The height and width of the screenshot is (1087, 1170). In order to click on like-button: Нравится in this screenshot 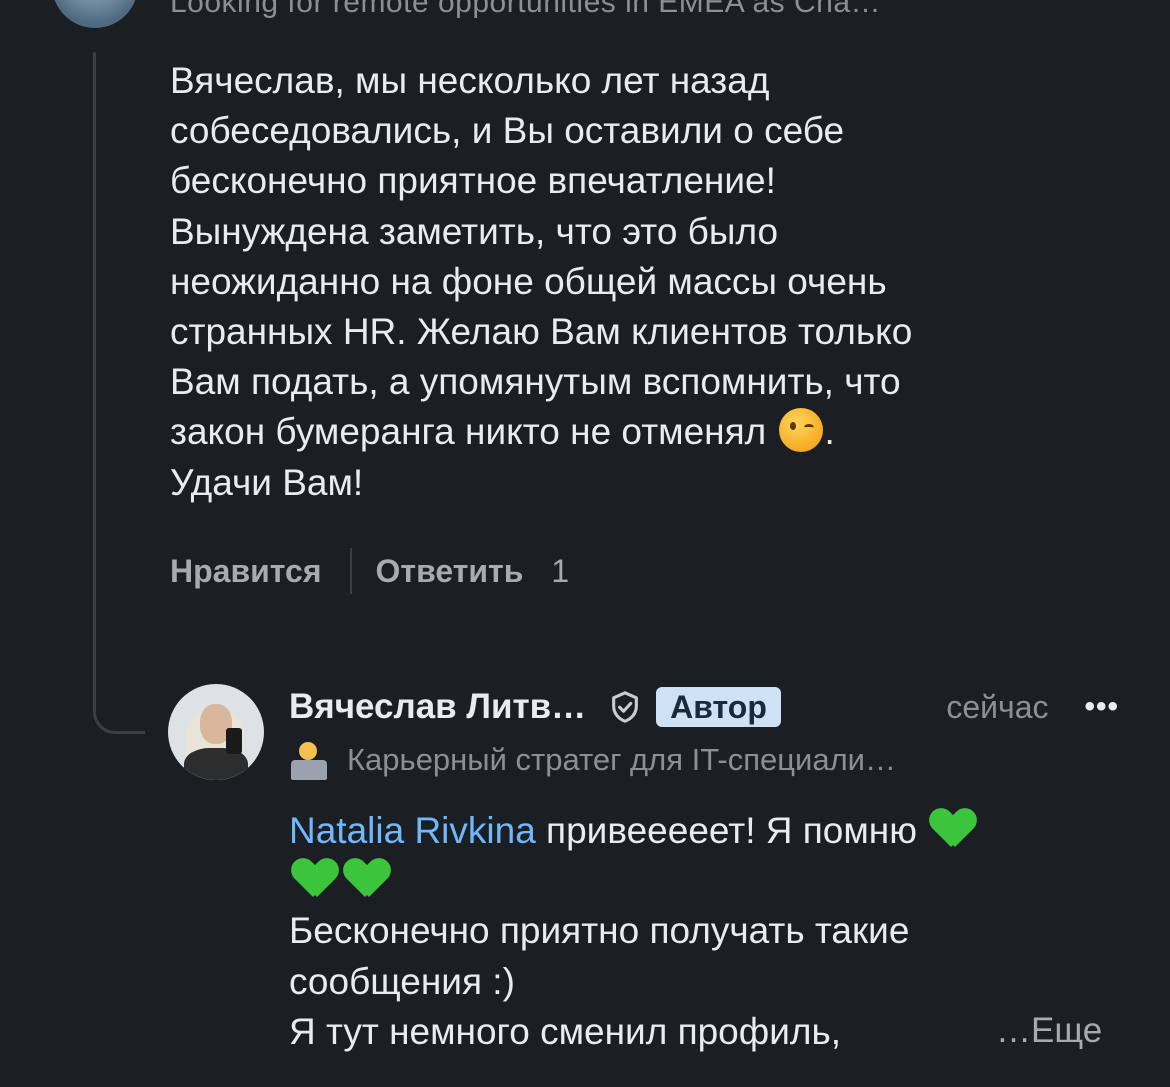, I will do `click(246, 571)`.